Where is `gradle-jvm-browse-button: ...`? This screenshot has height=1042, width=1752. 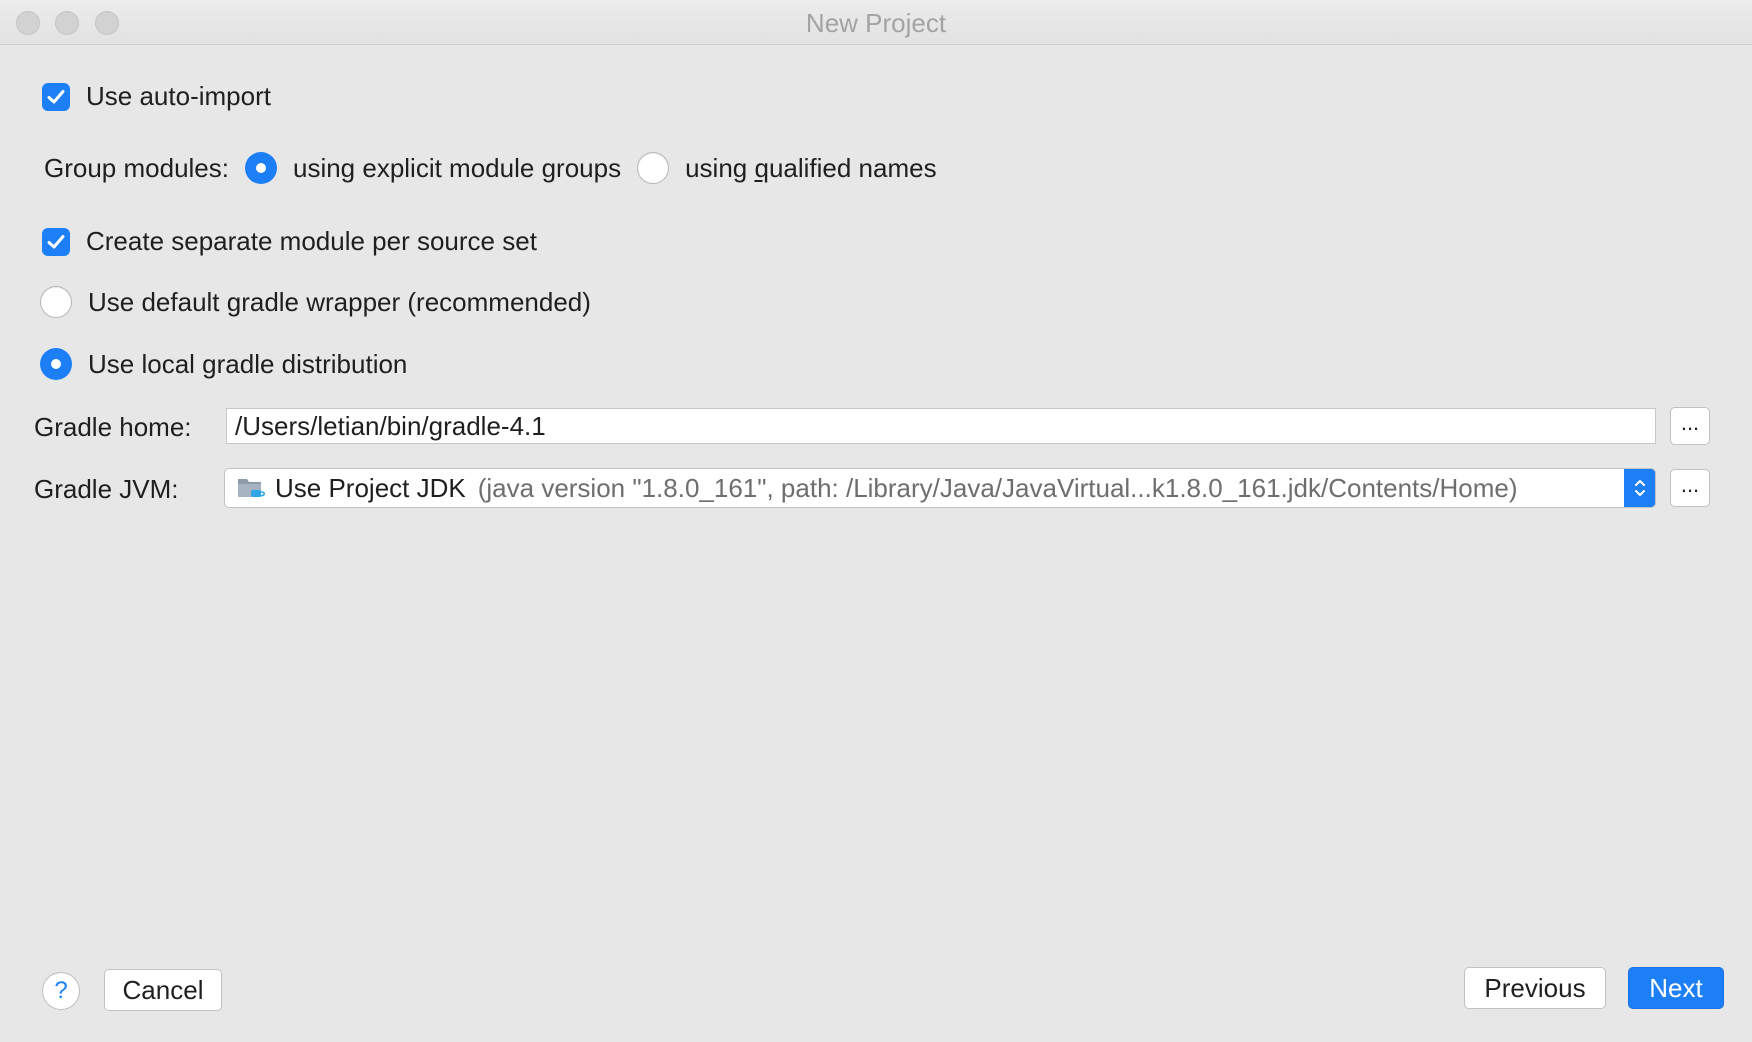
gradle-jvm-browse-button: ... is located at coordinates (1690, 488).